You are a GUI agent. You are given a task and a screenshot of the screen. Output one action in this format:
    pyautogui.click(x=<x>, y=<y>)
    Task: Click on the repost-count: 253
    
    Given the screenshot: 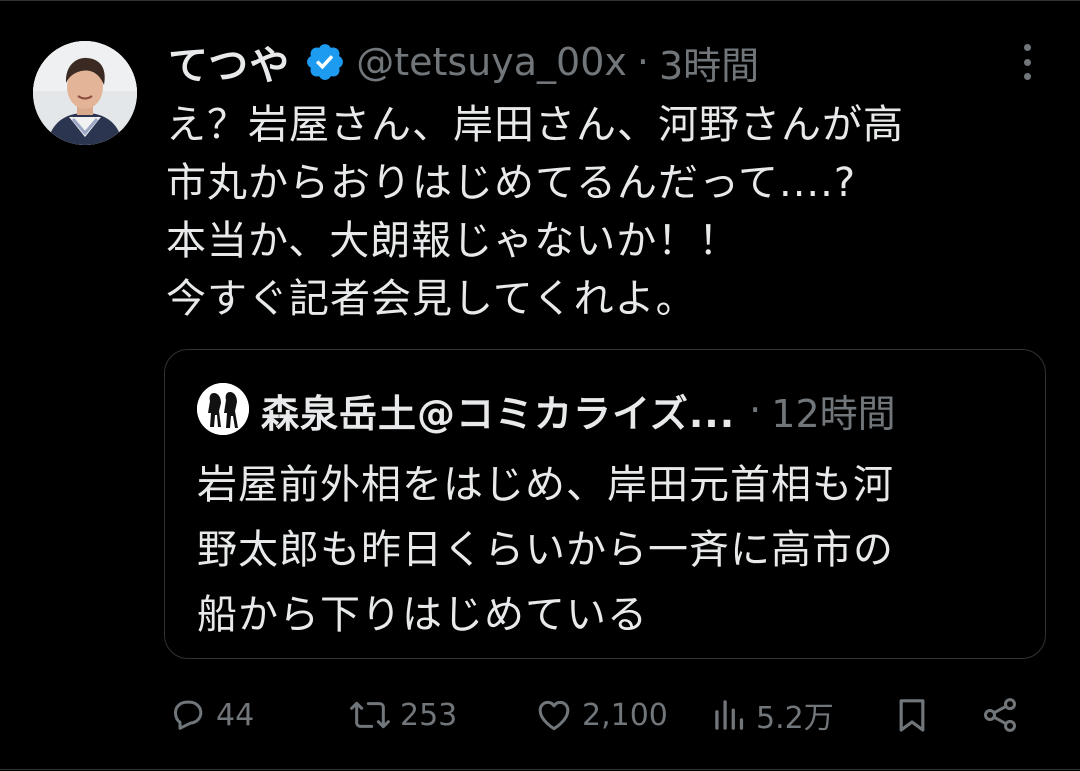 What is the action you would take?
    pyautogui.click(x=429, y=715)
    